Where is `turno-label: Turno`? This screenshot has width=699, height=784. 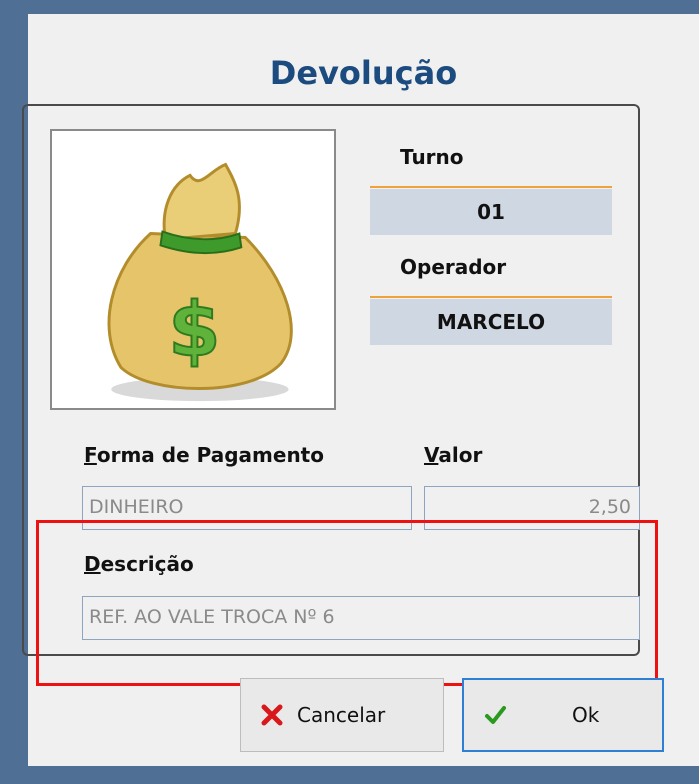 turno-label: Turno is located at coordinates (432, 157).